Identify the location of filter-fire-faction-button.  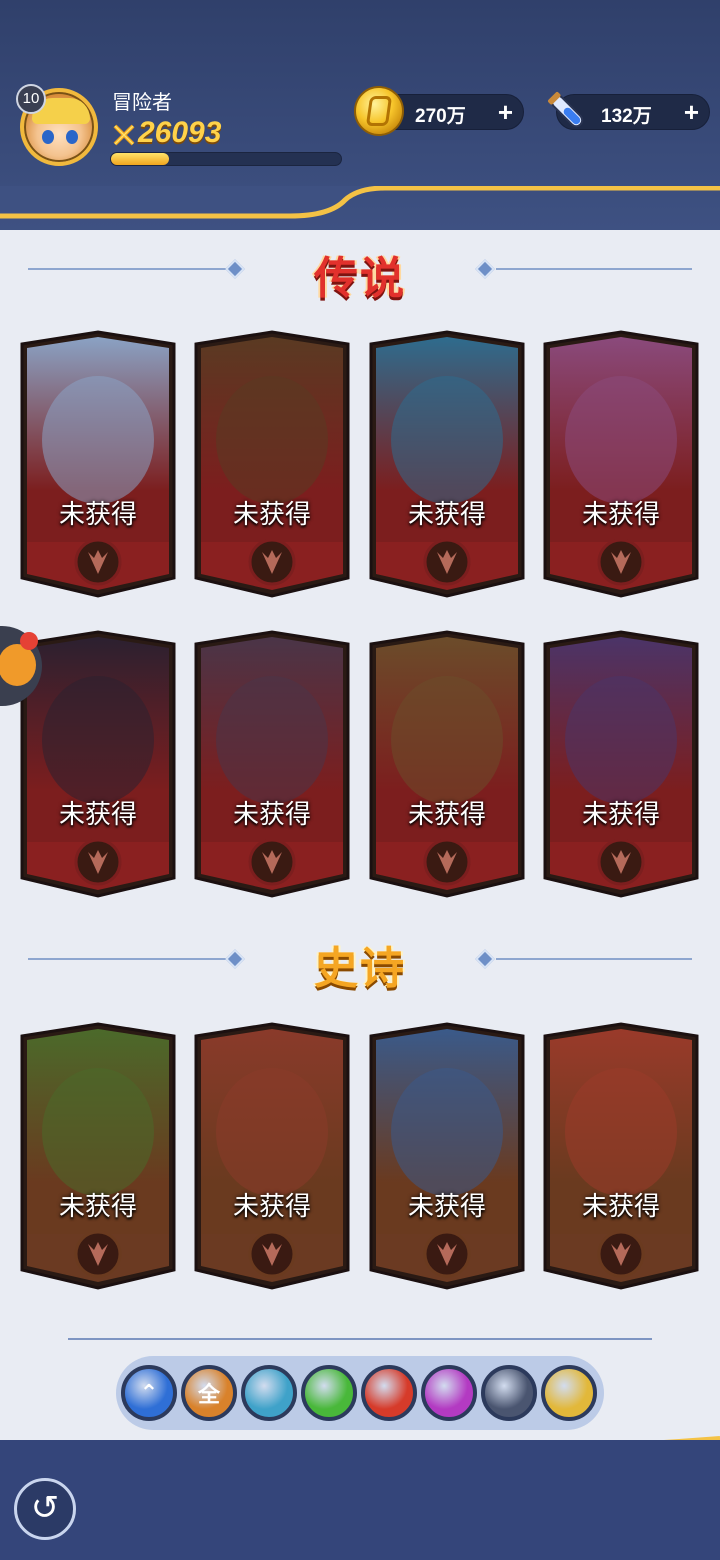
(389, 1393).